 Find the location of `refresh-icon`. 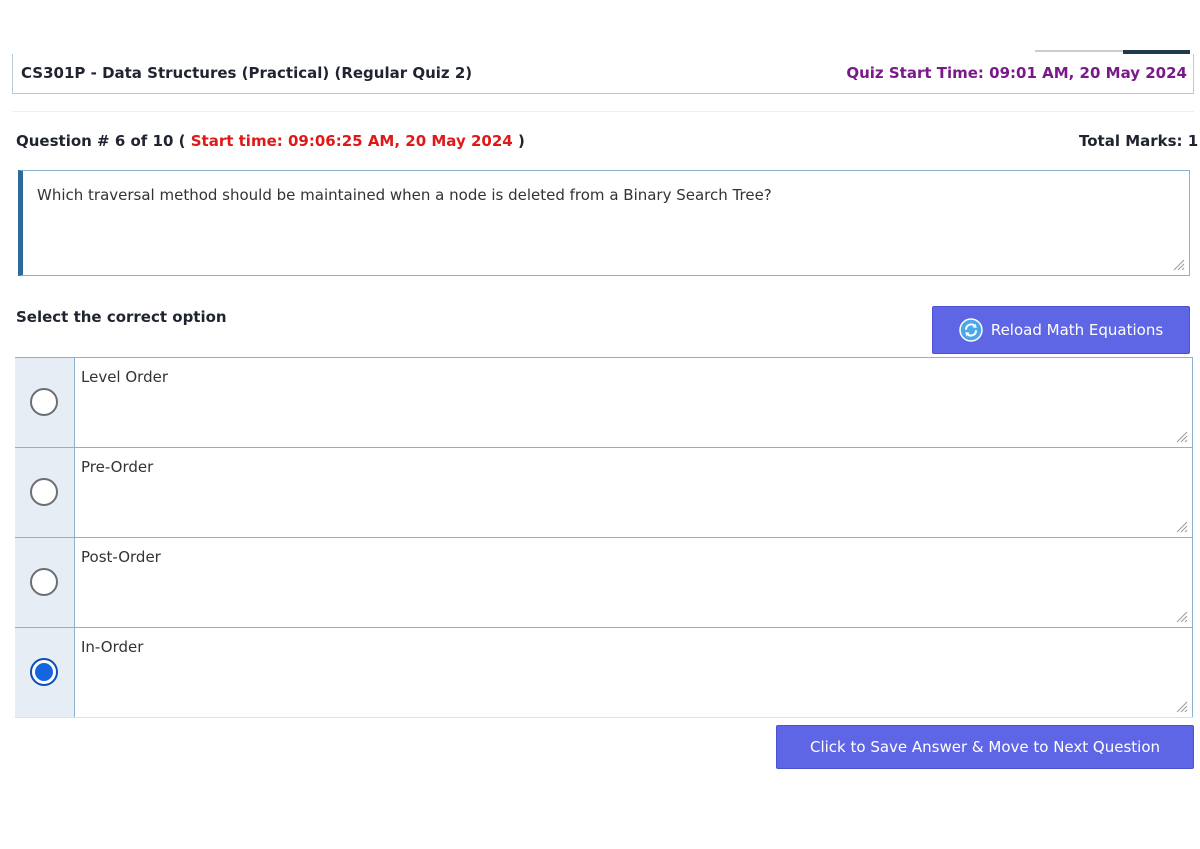

refresh-icon is located at coordinates (971, 330).